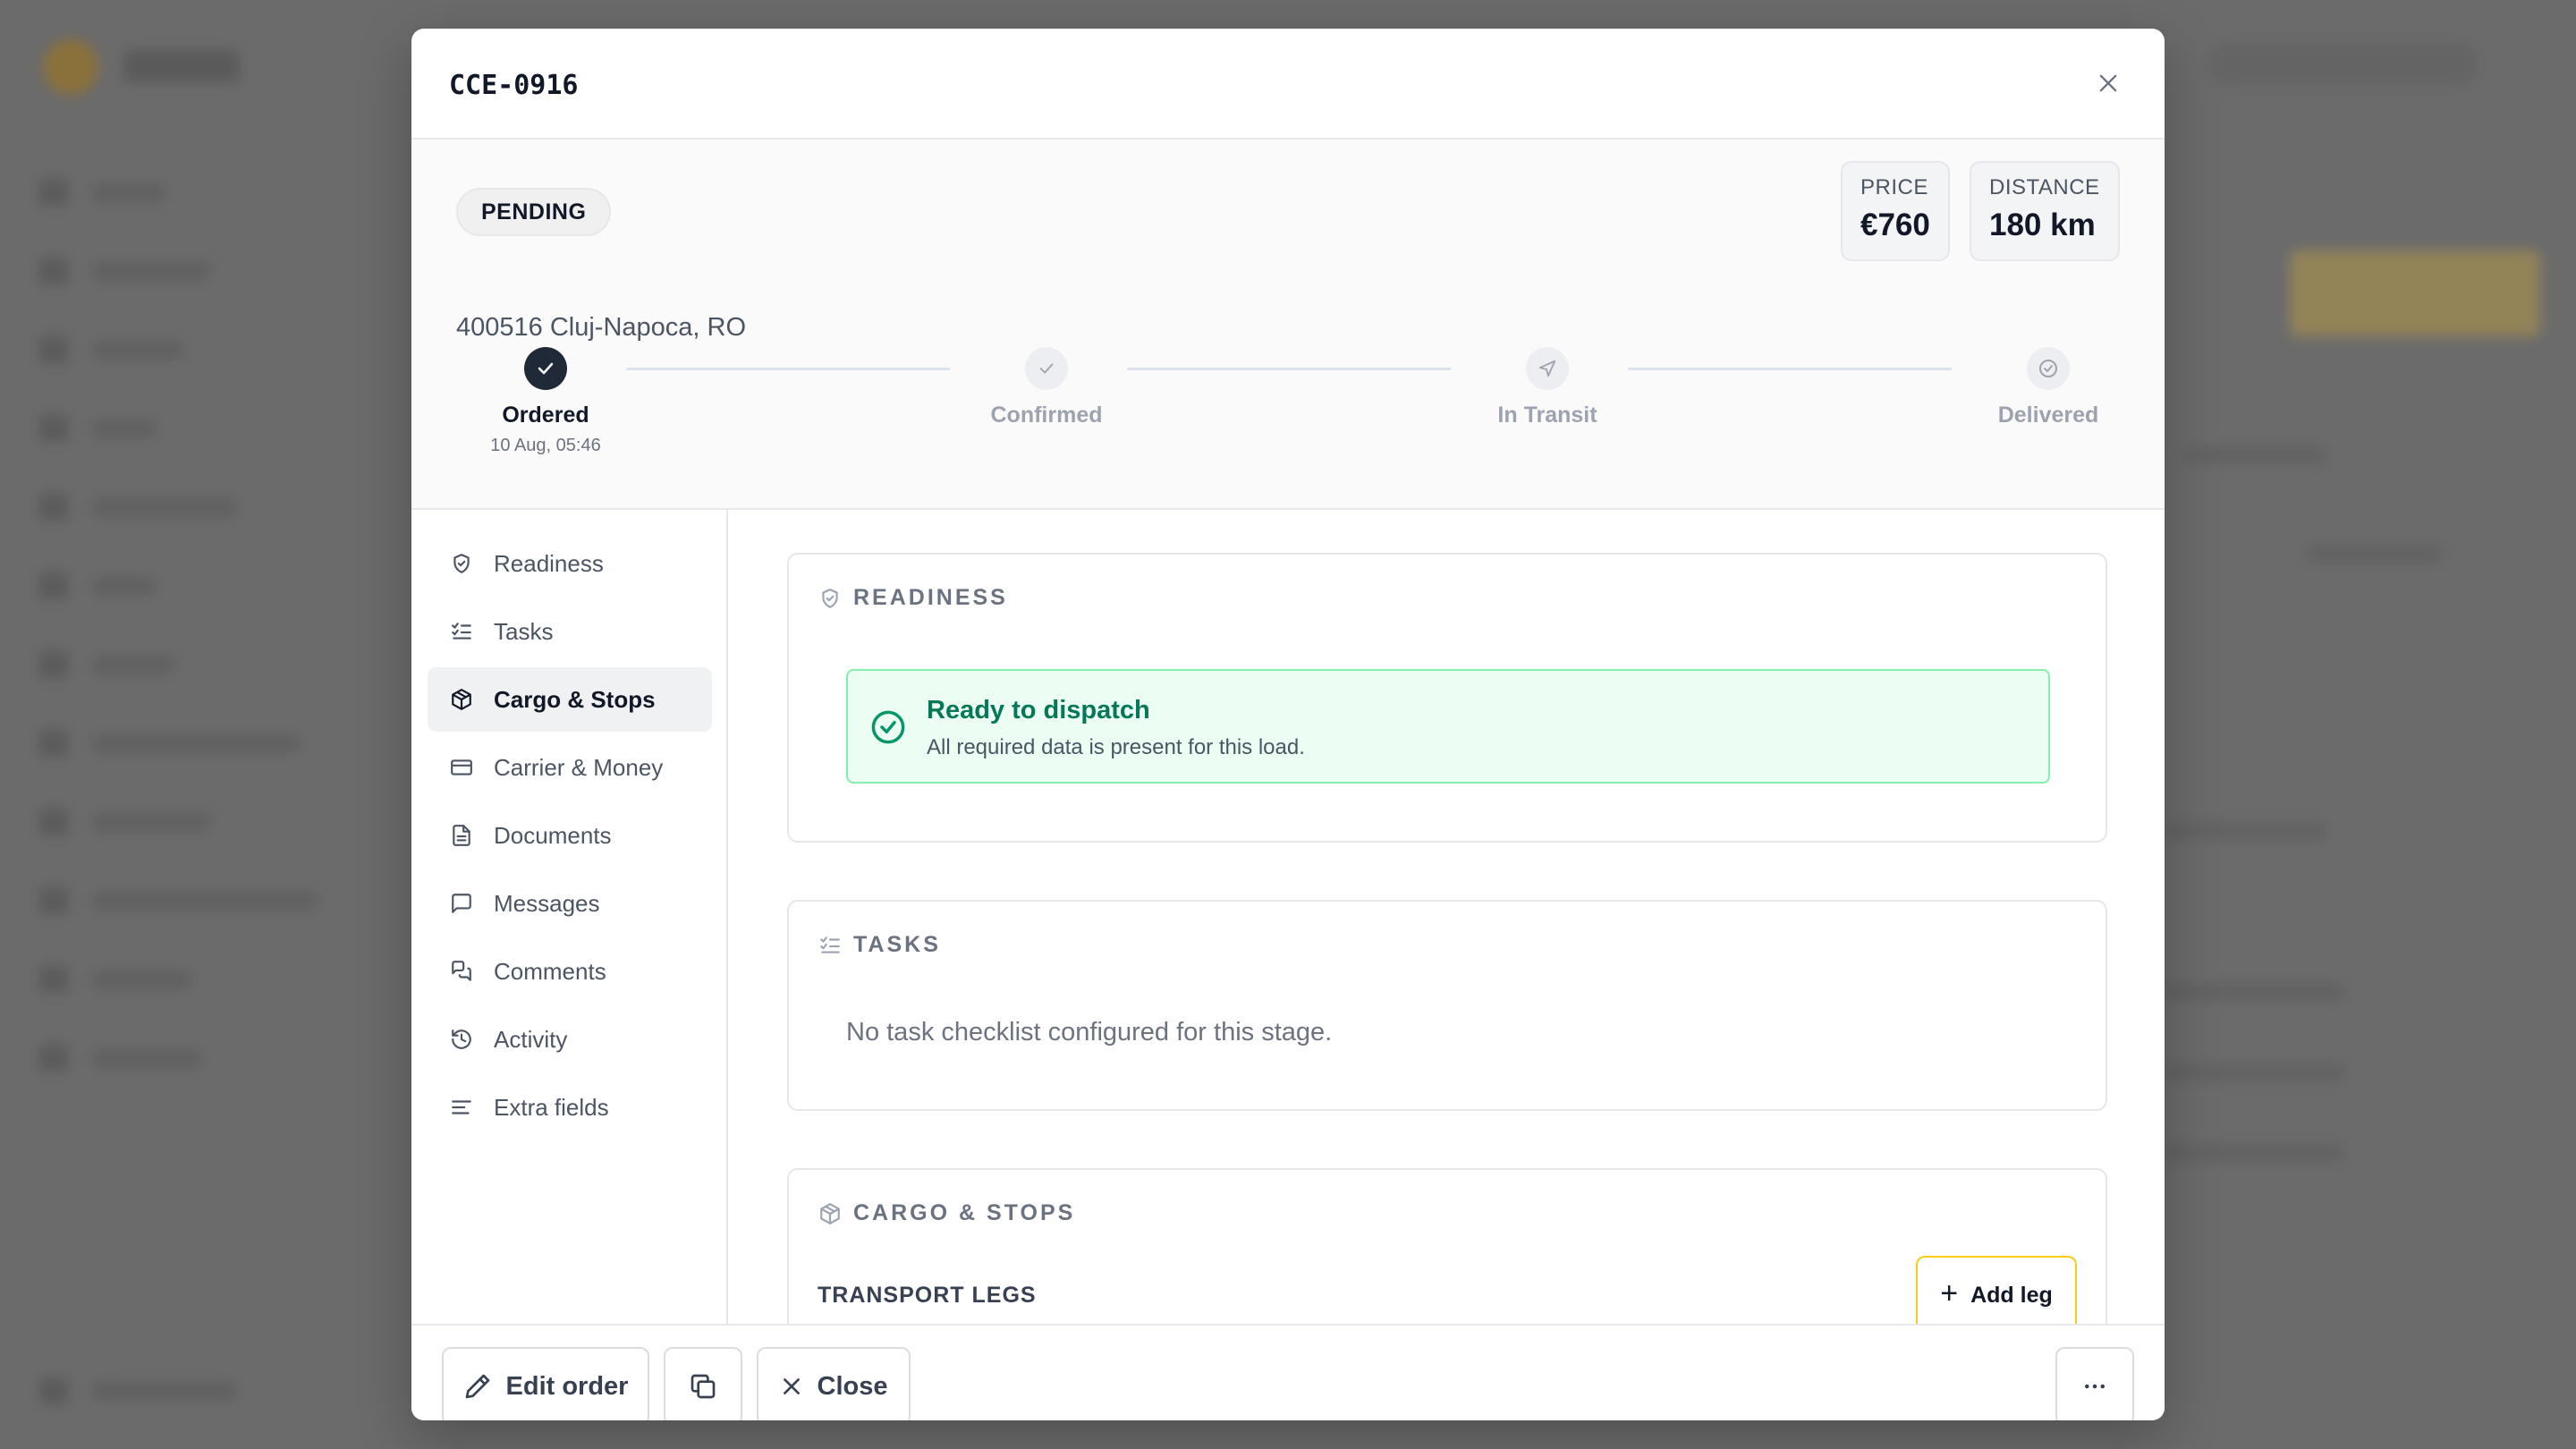 The width and height of the screenshot is (2576, 1449). I want to click on tasks-header: TASKS, so click(879, 945).